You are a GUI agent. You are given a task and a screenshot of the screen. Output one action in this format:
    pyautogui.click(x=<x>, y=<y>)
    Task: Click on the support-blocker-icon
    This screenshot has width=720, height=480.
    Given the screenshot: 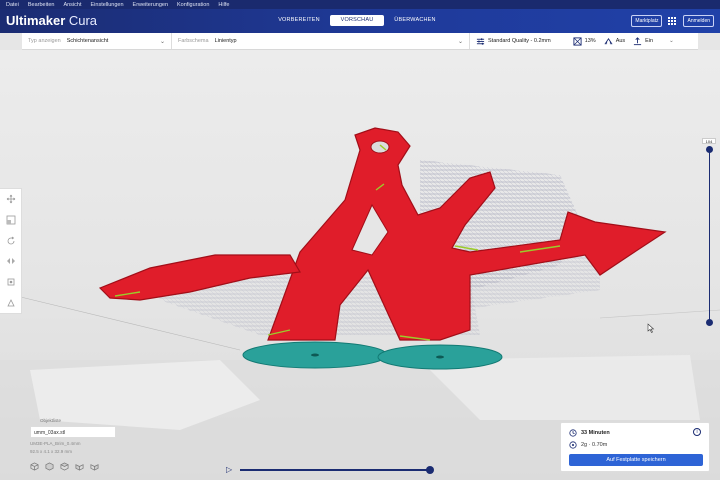 What is the action you would take?
    pyautogui.click(x=11, y=303)
    